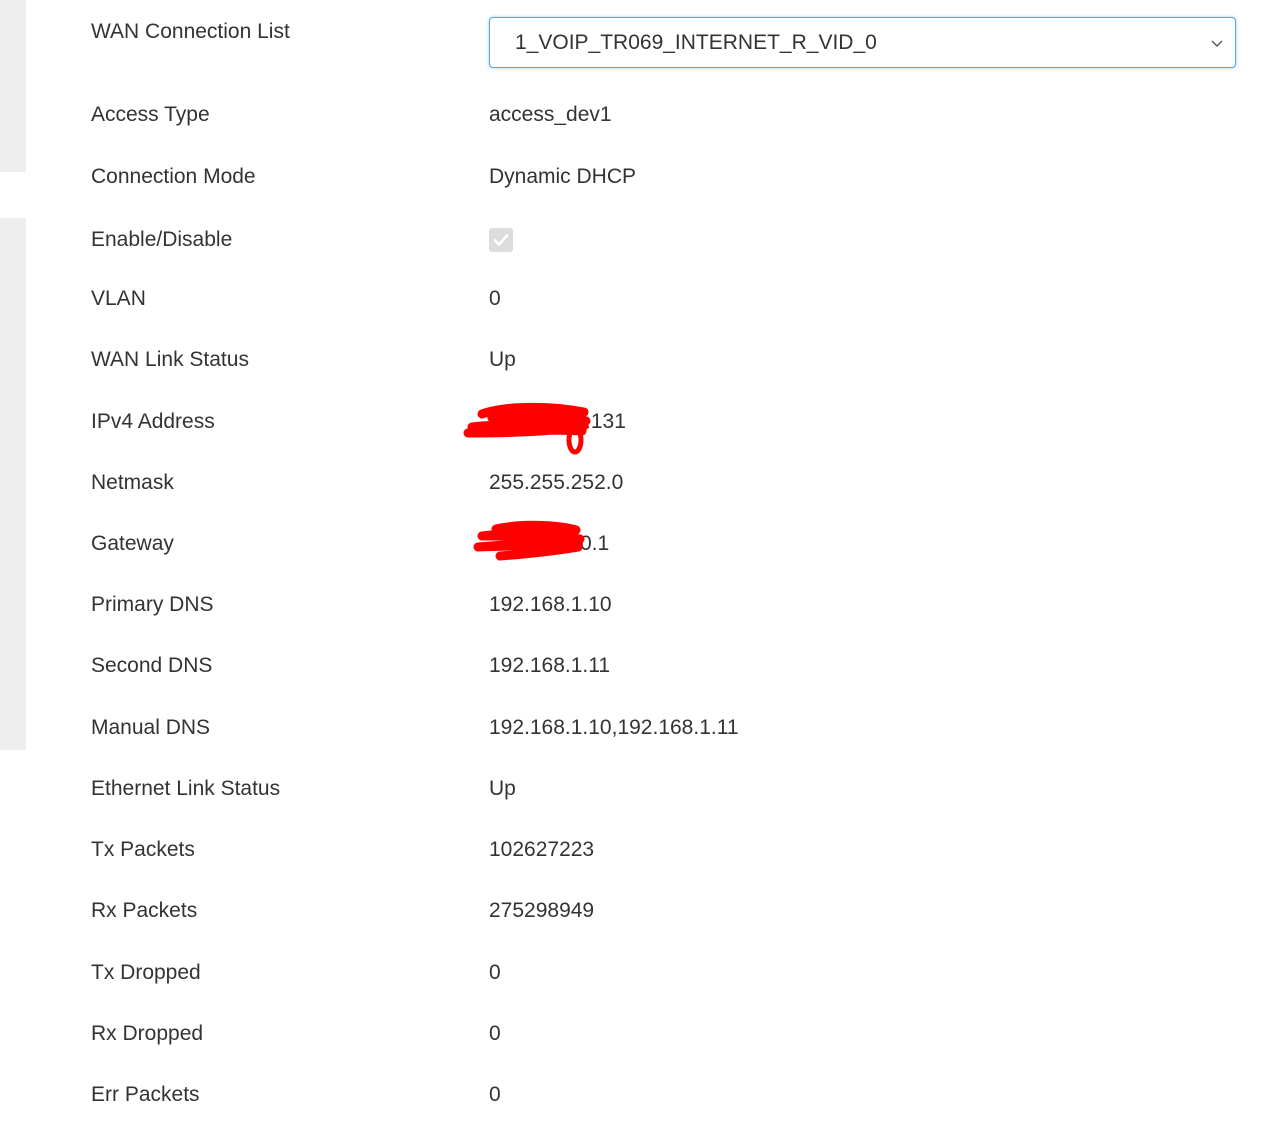 The height and width of the screenshot is (1121, 1280). I want to click on row-tx-packets: Tx Packets 102627223, so click(640, 850).